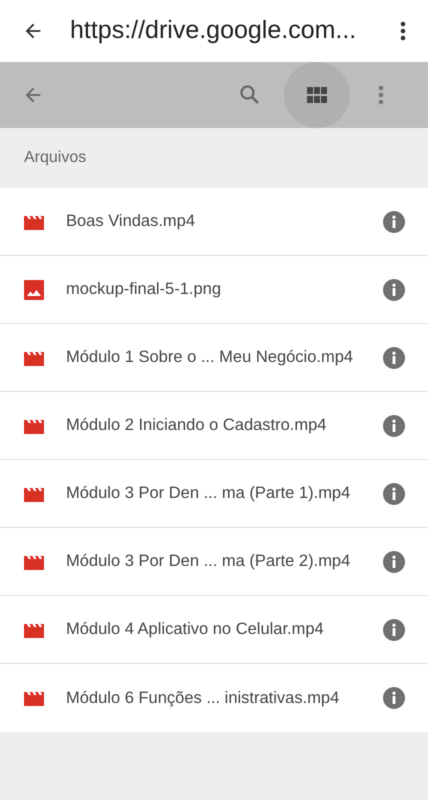 Image resolution: width=428 pixels, height=800 pixels. What do you see at coordinates (203, 698) in the screenshot?
I see `file-name: Módulo 6 Funções ... inistrativas.mp4` at bounding box center [203, 698].